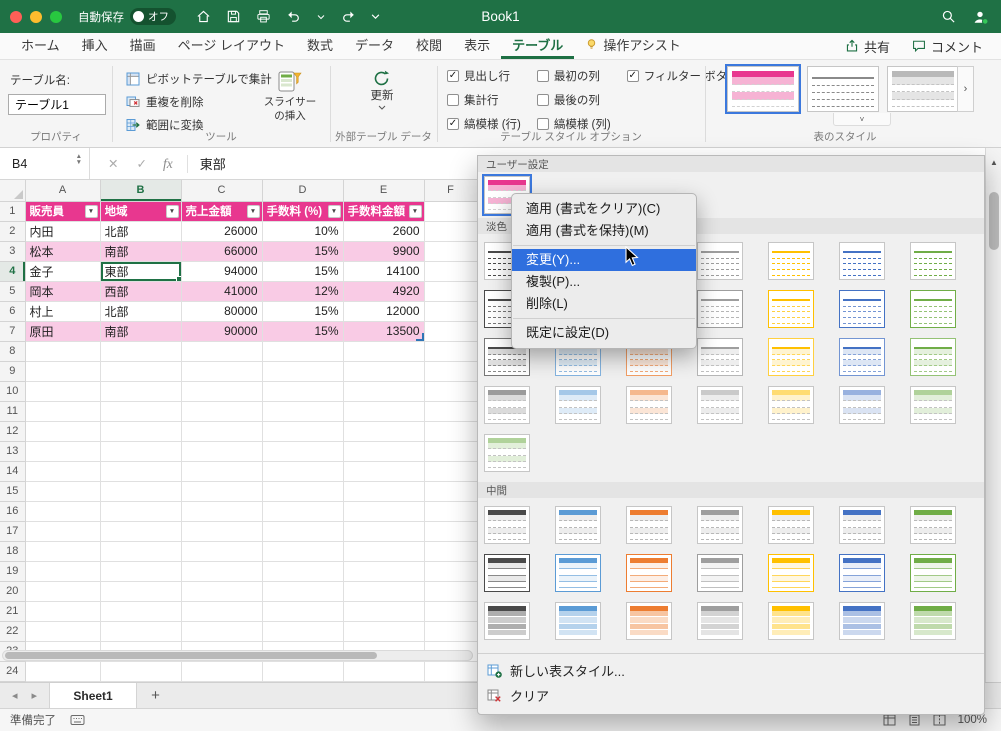 Image resolution: width=1001 pixels, height=731 pixels. What do you see at coordinates (13, 391) in the screenshot?
I see `row-header-10: 10` at bounding box center [13, 391].